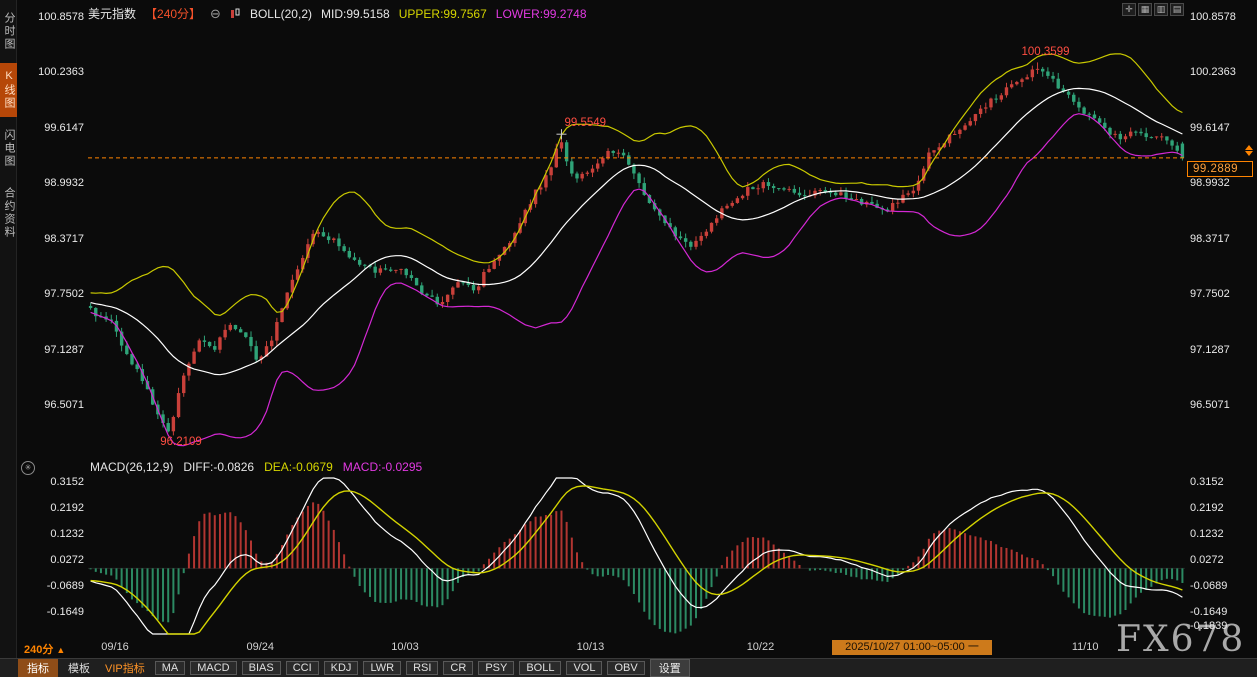  What do you see at coordinates (355, 13) in the screenshot?
I see `boll-mid-value: MID:99.5158` at bounding box center [355, 13].